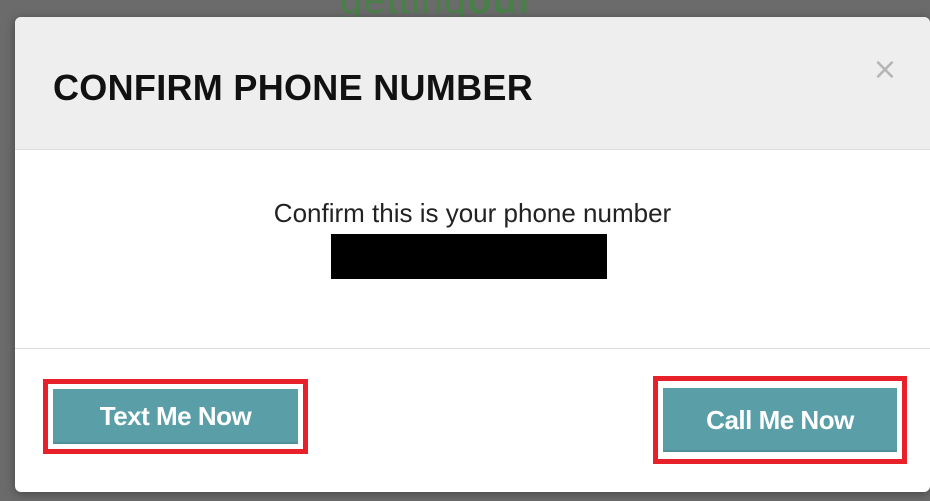 This screenshot has height=501, width=930. Describe the element at coordinates (780, 420) in the screenshot. I see `call-me-now-button: Call Me Now` at that location.